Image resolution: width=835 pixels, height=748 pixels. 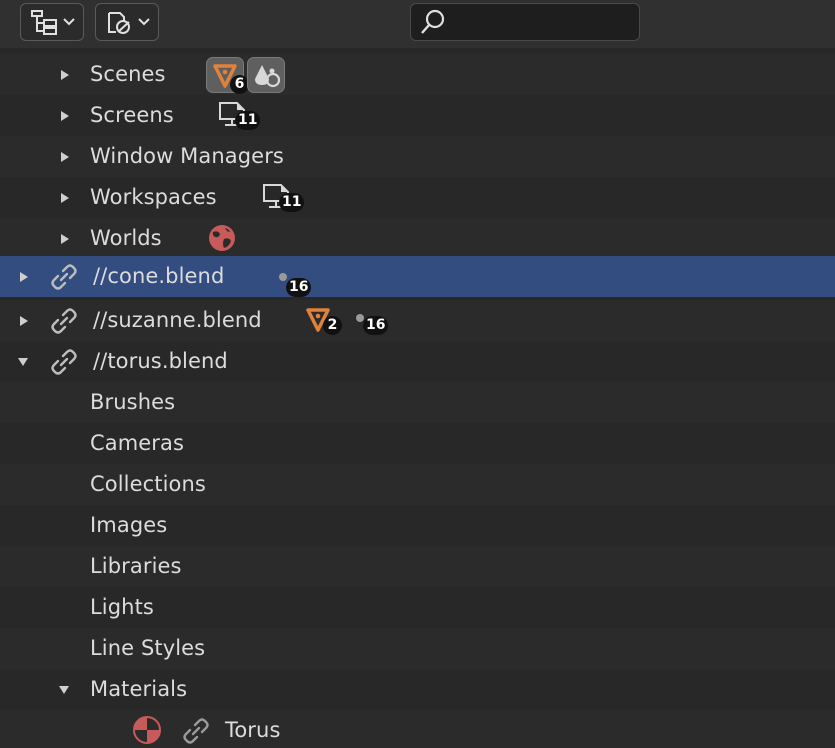 What do you see at coordinates (128, 74) in the screenshot?
I see `tree-row-label: Scenes` at bounding box center [128, 74].